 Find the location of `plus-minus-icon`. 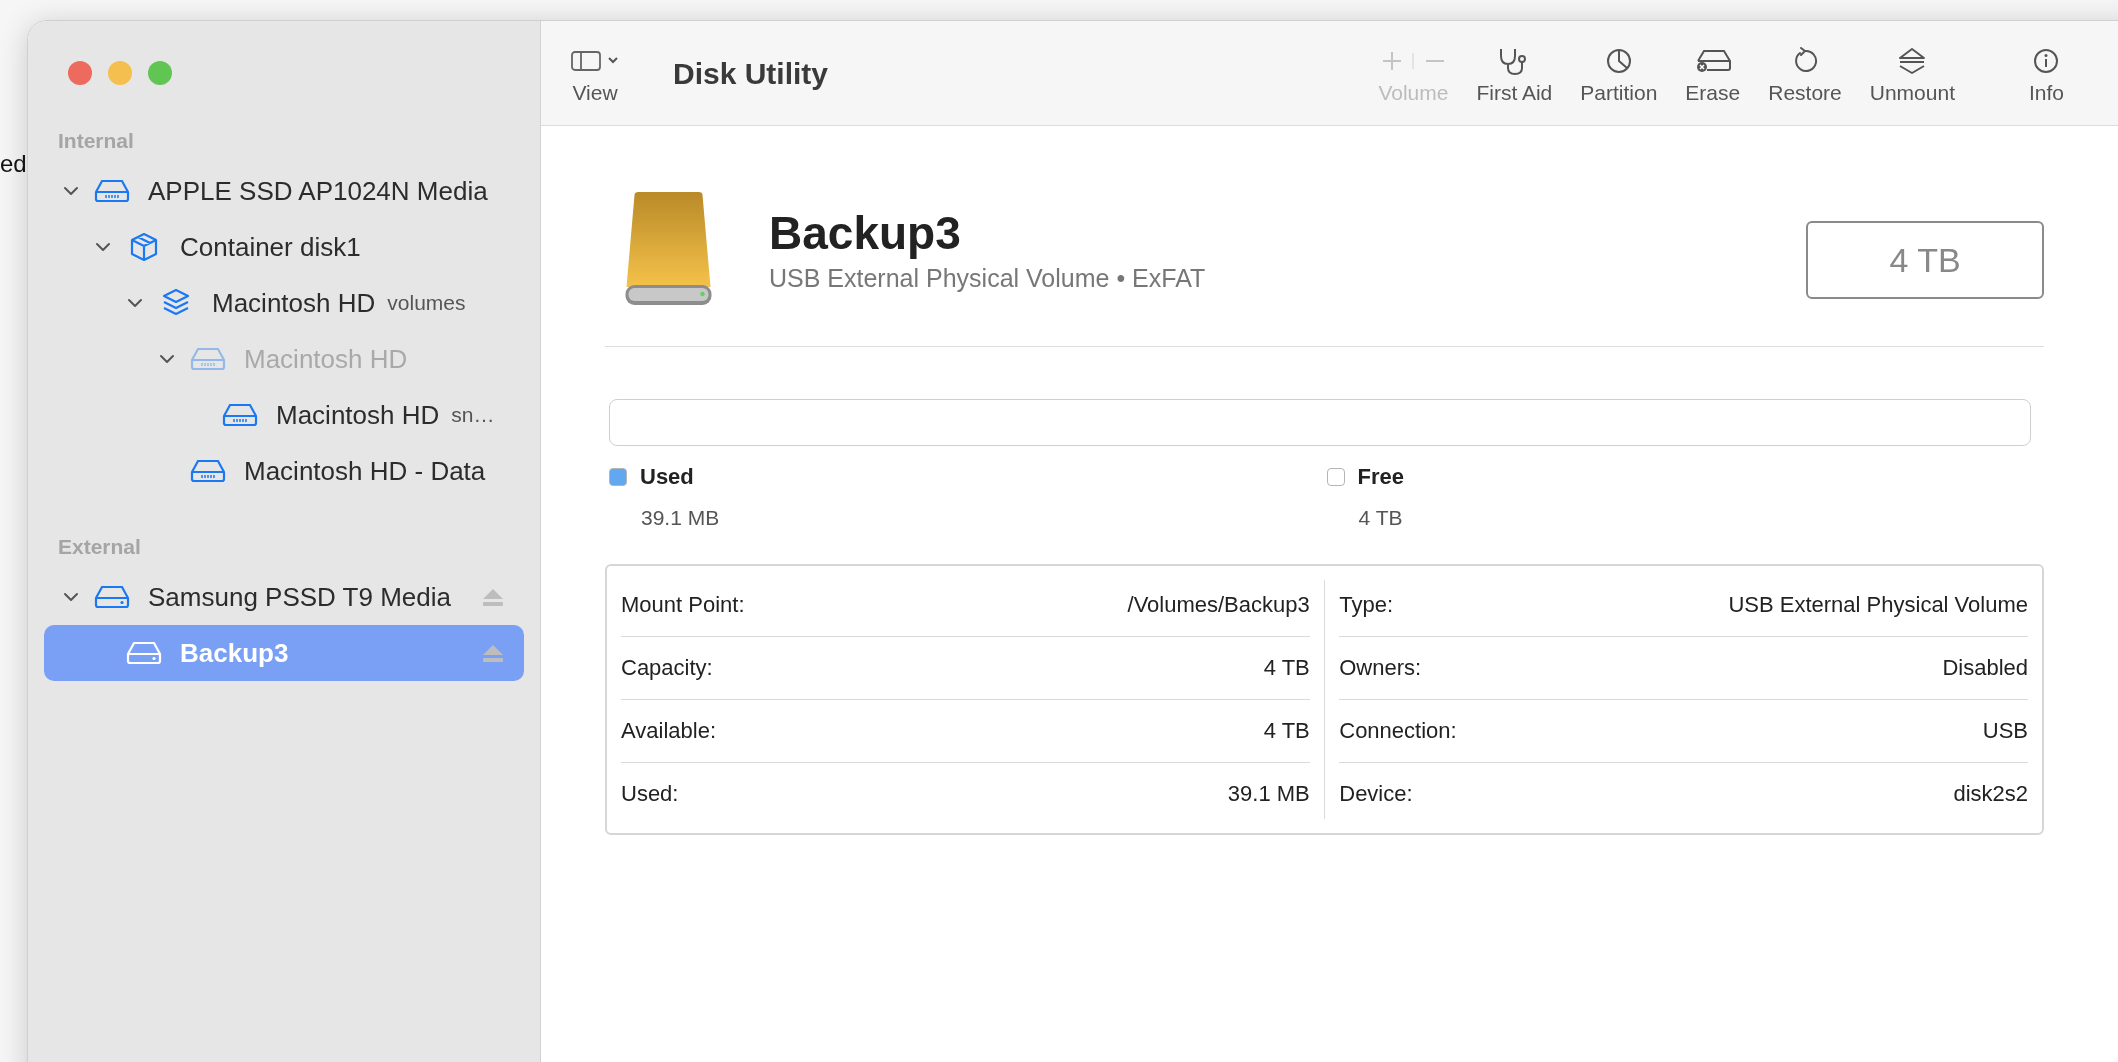

plus-minus-icon is located at coordinates (1413, 61).